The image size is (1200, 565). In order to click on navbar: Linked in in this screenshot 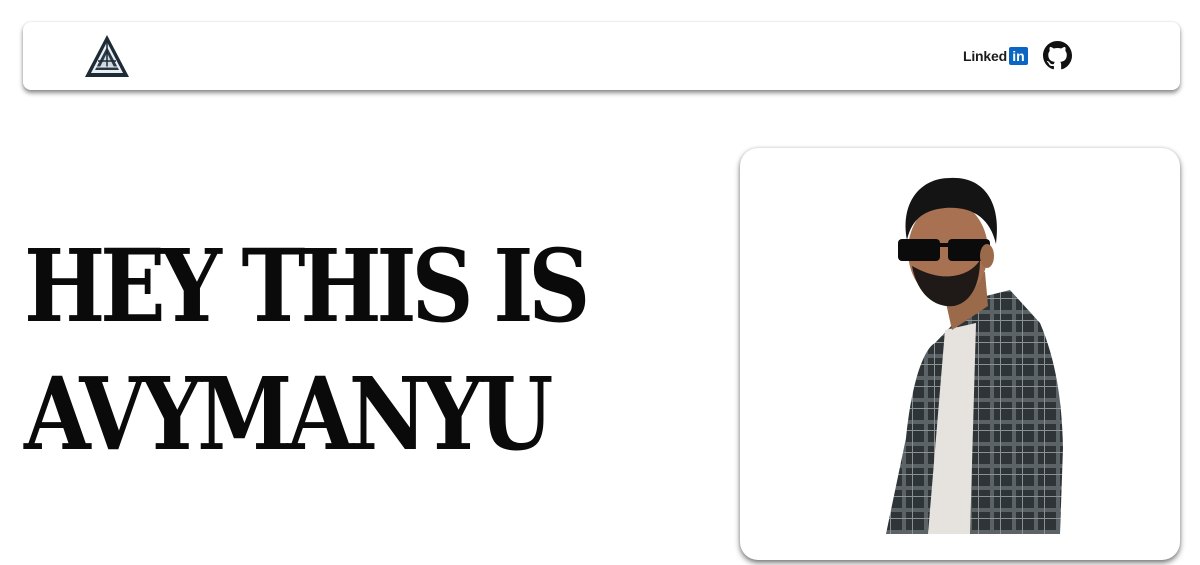, I will do `click(601, 56)`.